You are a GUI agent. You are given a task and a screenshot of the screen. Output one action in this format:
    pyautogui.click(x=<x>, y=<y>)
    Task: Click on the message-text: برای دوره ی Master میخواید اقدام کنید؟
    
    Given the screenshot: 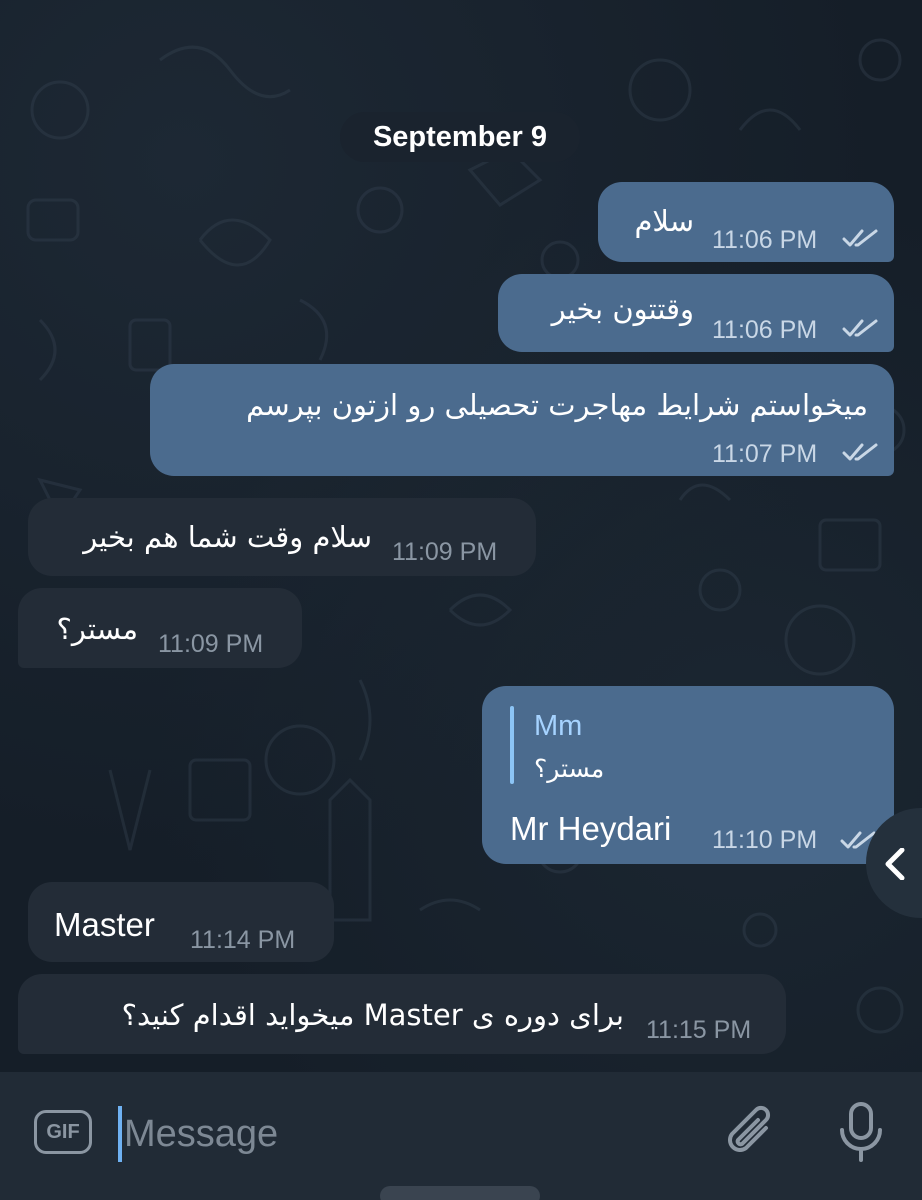 What is the action you would take?
    pyautogui.click(x=372, y=1015)
    